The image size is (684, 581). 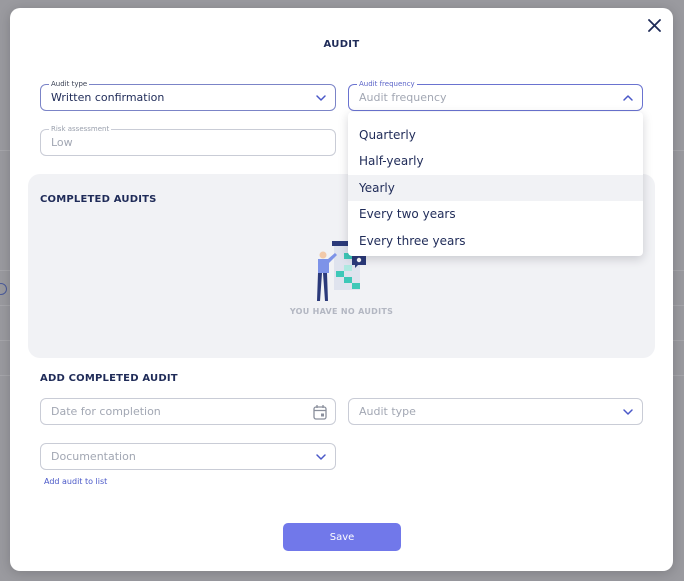 I want to click on audit-frequency-placeholder: Audit frequency, so click(x=403, y=97).